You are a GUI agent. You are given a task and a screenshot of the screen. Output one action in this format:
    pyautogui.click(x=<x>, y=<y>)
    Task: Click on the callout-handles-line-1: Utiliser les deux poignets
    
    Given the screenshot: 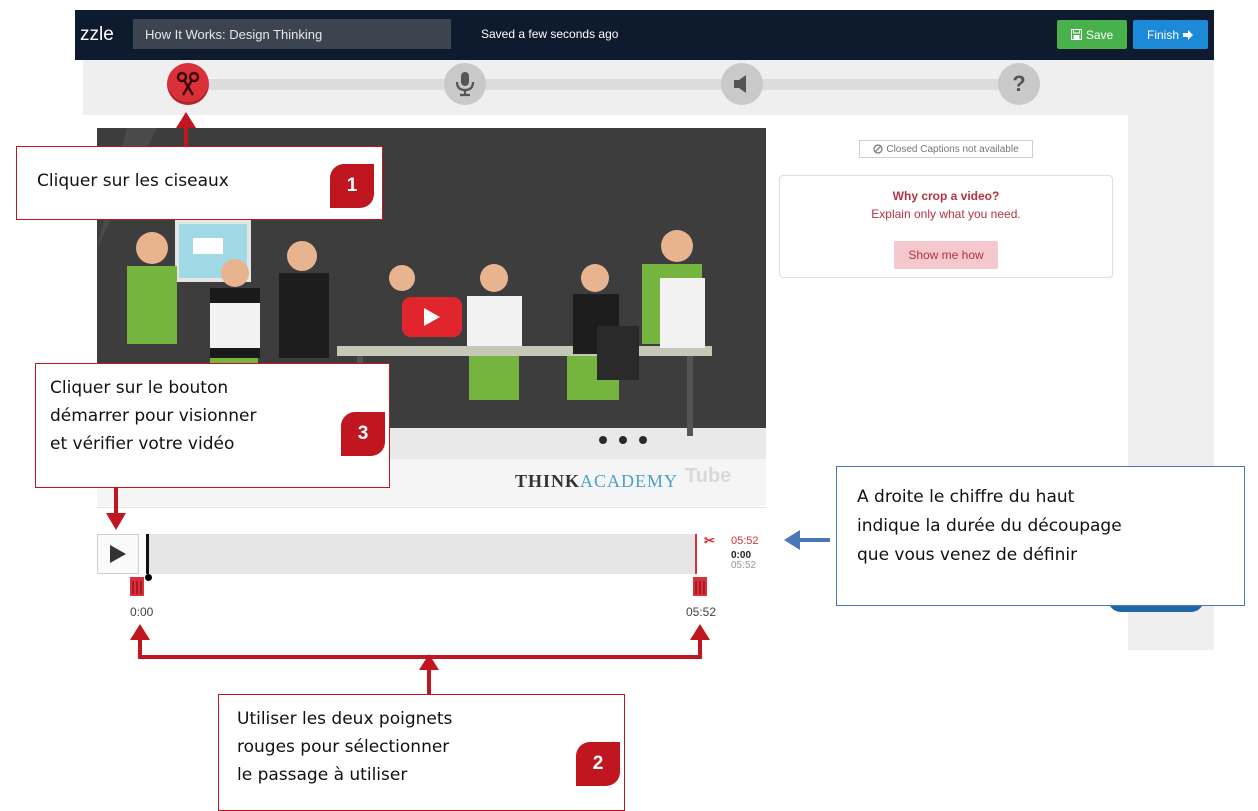 What is the action you would take?
    pyautogui.click(x=345, y=719)
    